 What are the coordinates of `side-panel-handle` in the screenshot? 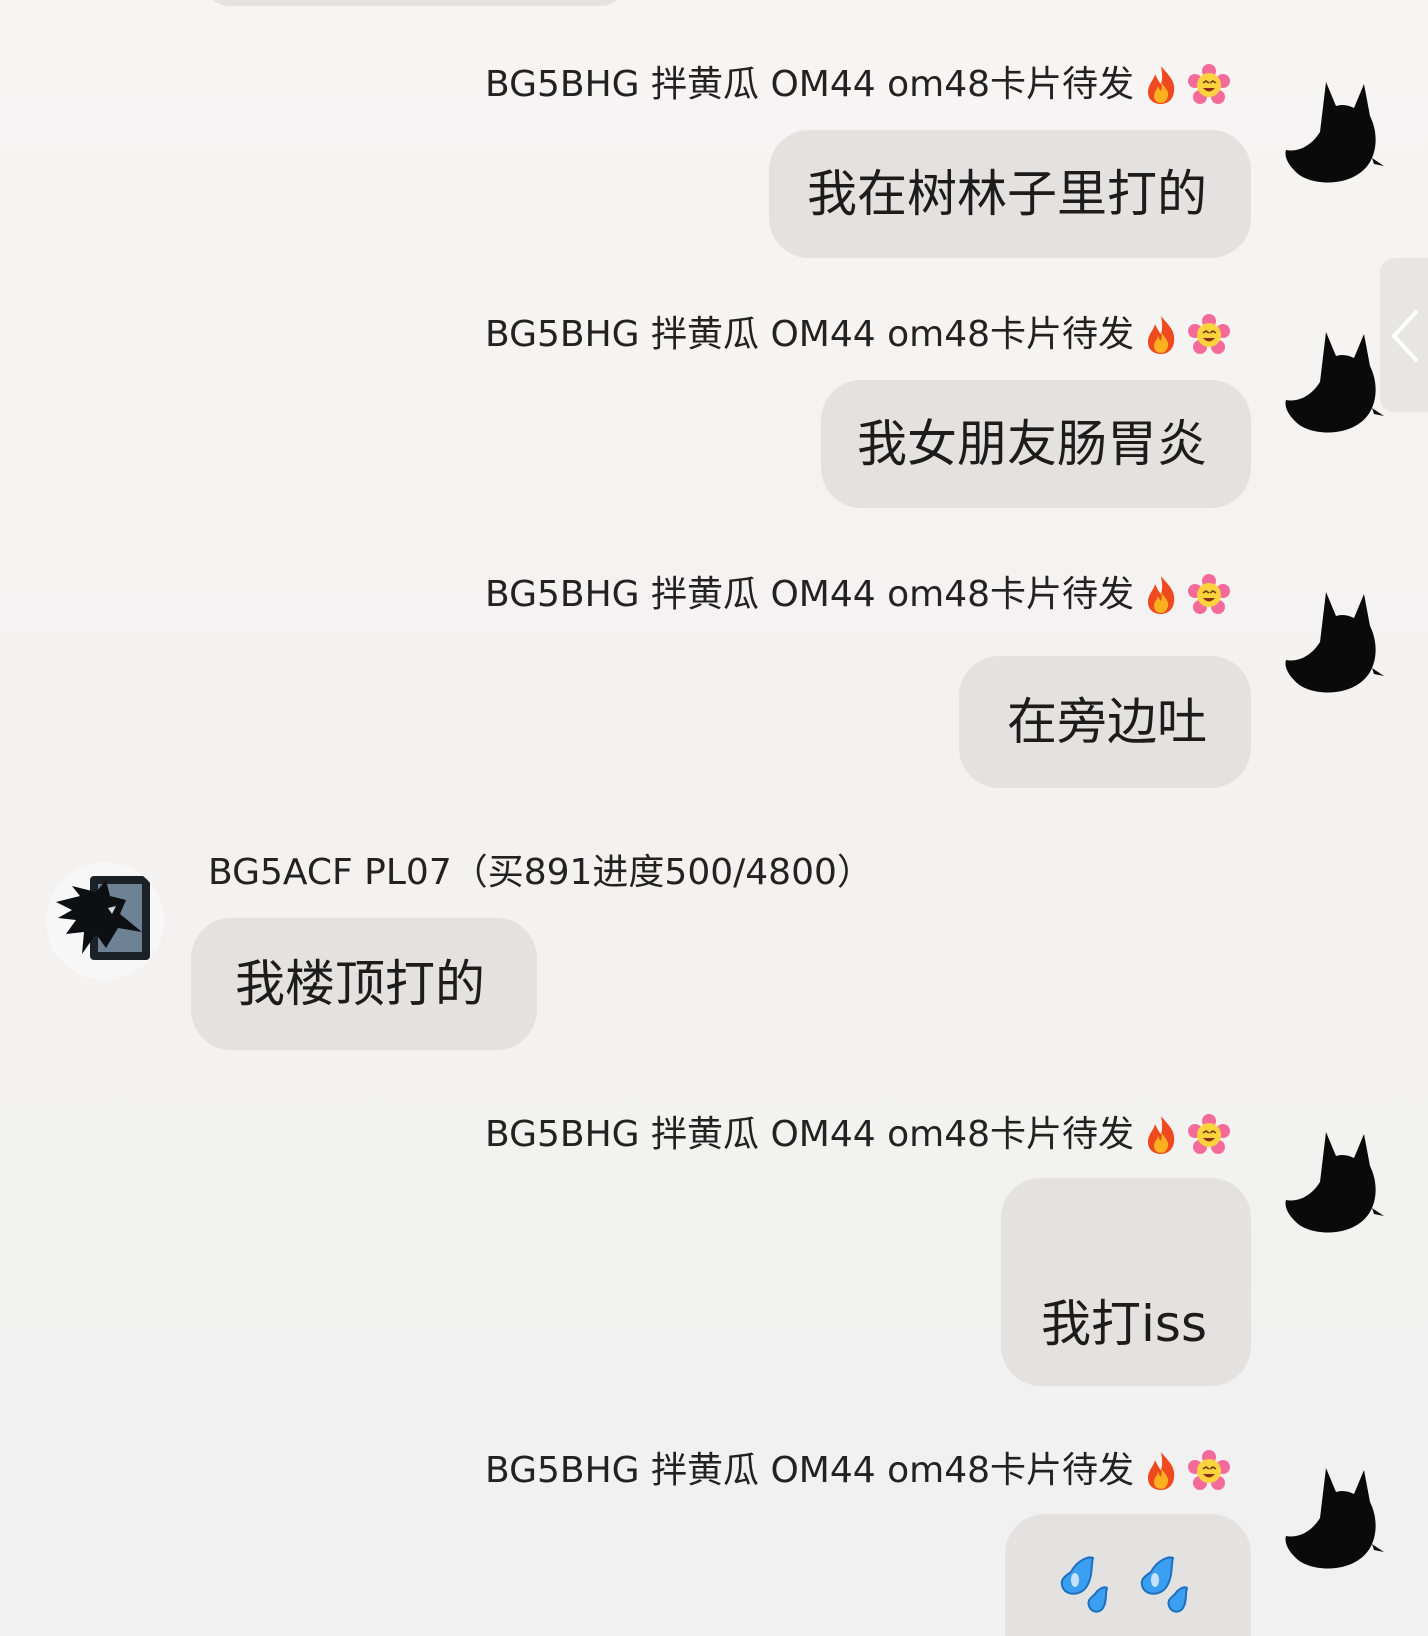 It's located at (1404, 335).